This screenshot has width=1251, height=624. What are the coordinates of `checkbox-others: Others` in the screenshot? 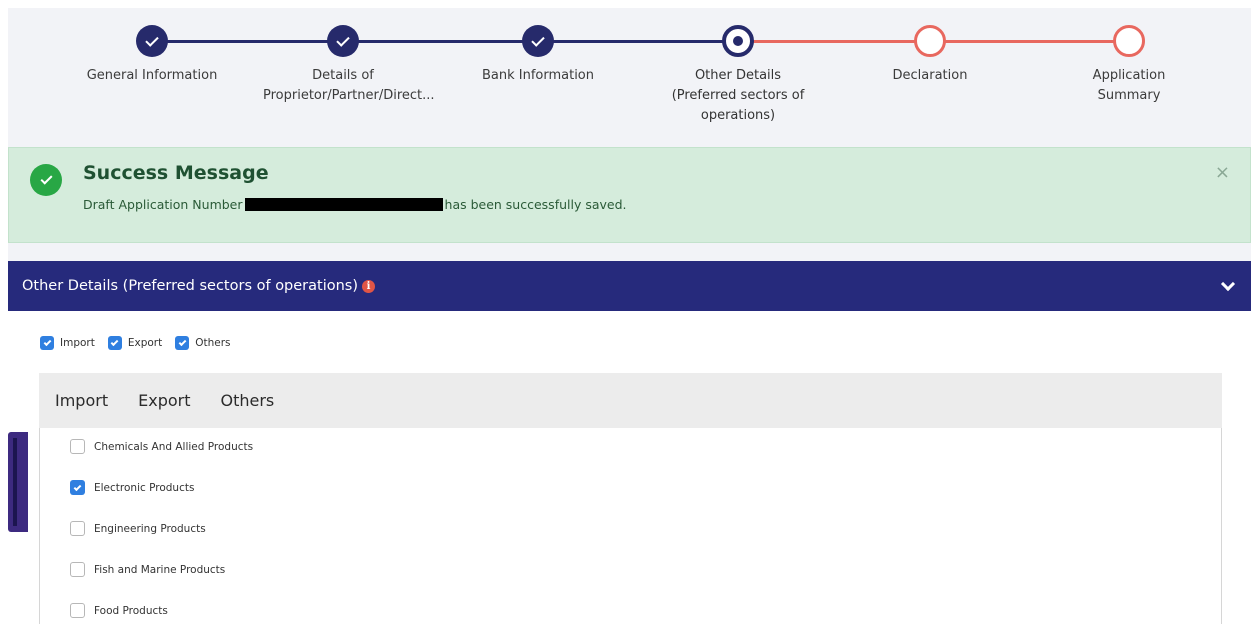 It's located at (203, 343).